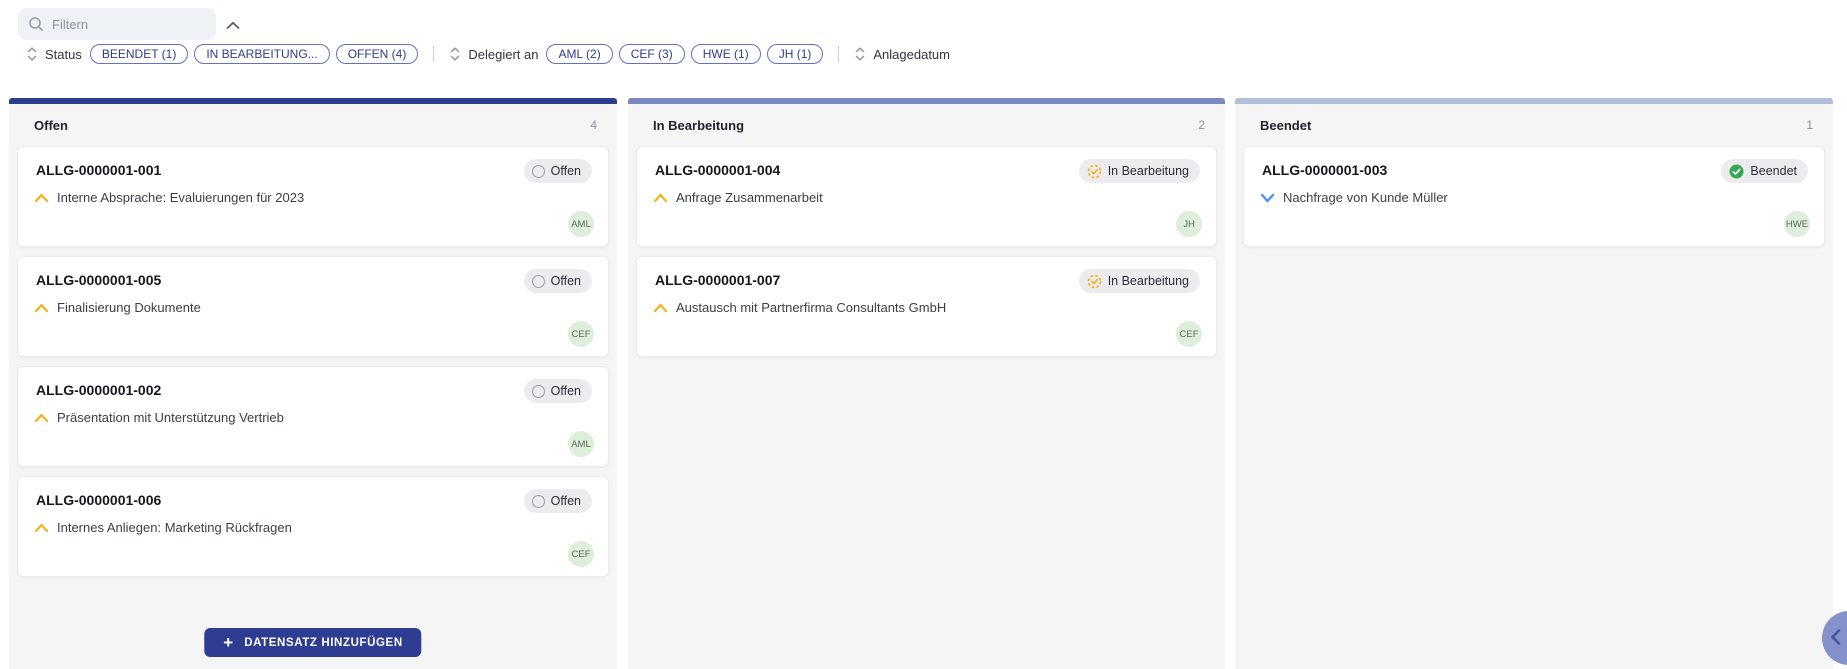  I want to click on card-description-row: Internes Anliegen: Marketing Rückfragen, so click(163, 527).